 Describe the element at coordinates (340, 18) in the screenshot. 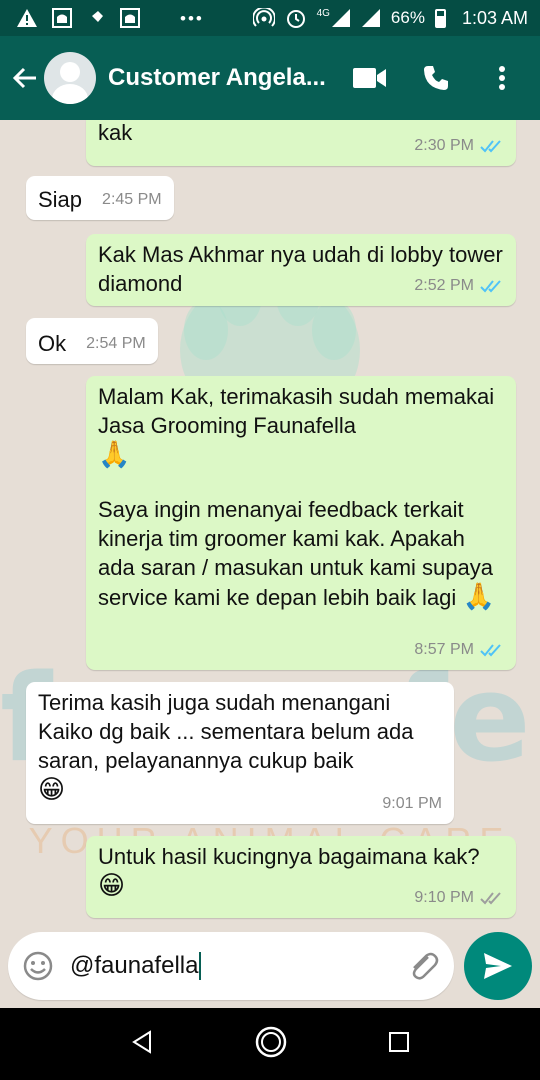

I see `signal-icon` at that location.